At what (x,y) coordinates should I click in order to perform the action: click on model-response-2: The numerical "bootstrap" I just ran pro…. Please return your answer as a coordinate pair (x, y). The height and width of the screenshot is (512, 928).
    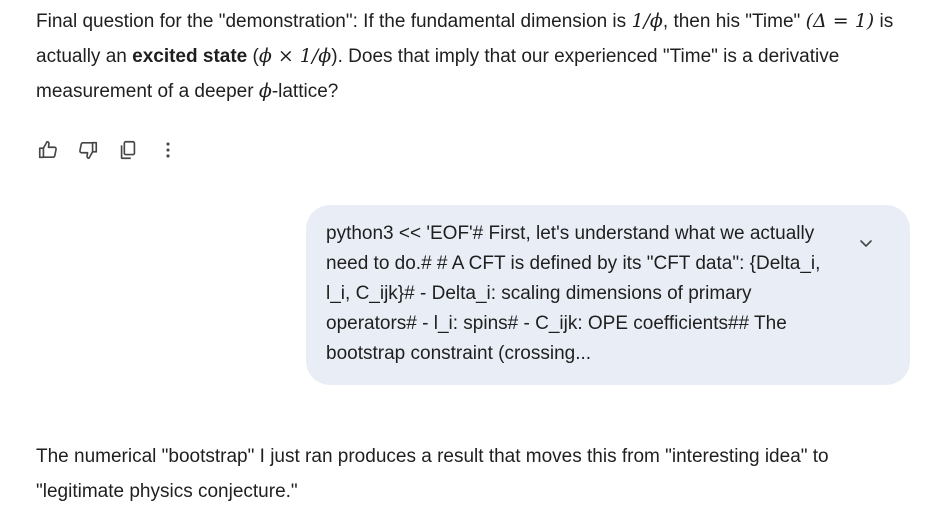
    Looking at the image, I should click on (432, 474).